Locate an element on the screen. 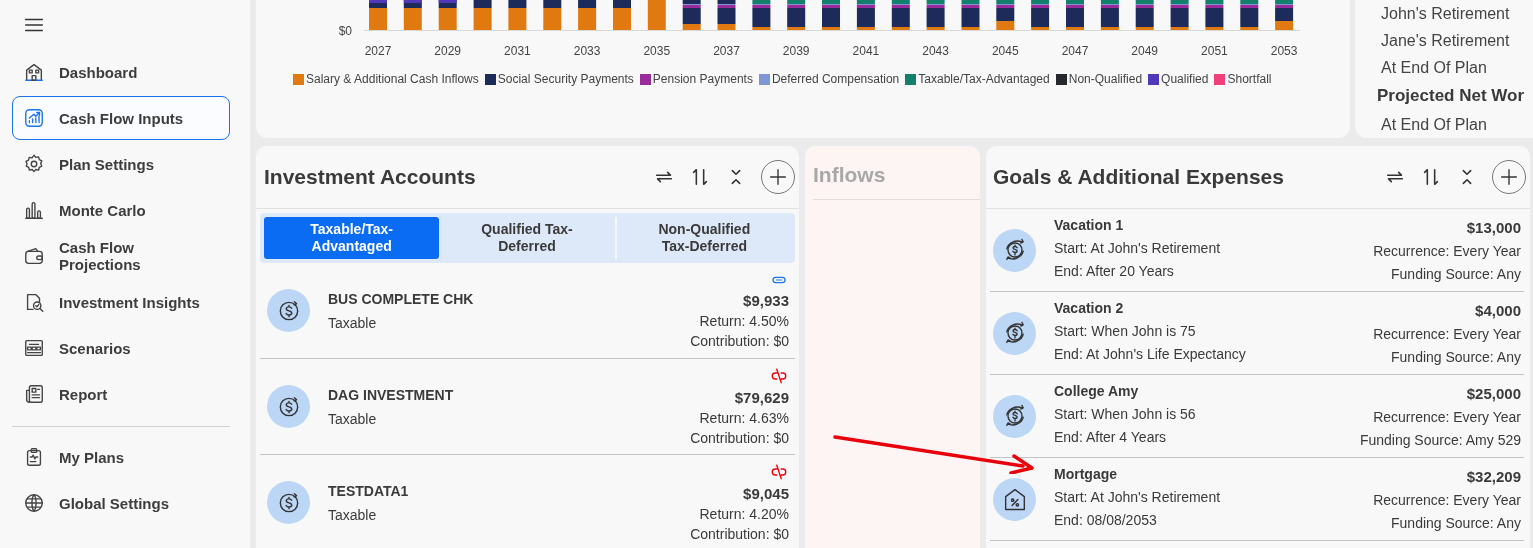 The height and width of the screenshot is (548, 1533). axis-label: 2033 is located at coordinates (587, 51).